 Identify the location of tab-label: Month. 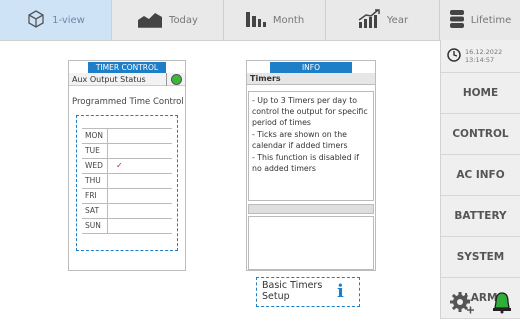
(288, 20).